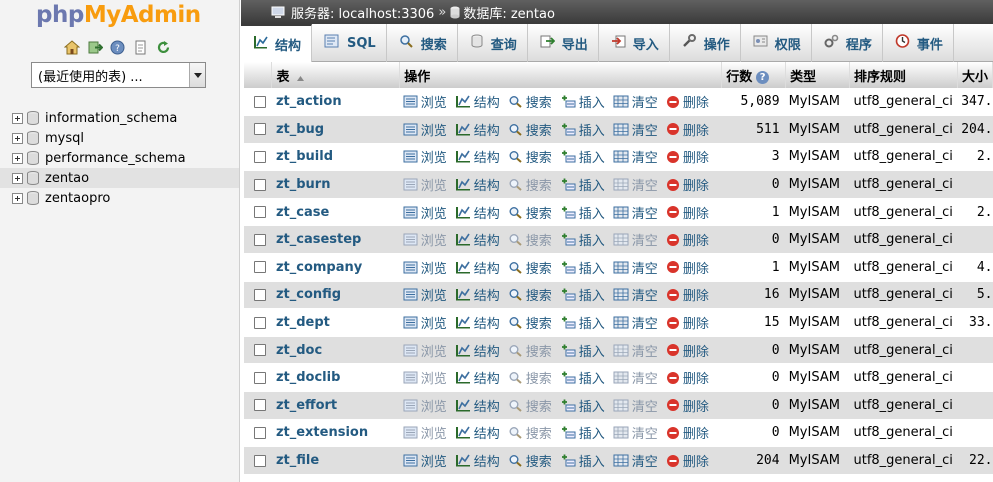 This screenshot has width=993, height=482. Describe the element at coordinates (119, 178) in the screenshot. I see `db-tree-item: zentao` at that location.